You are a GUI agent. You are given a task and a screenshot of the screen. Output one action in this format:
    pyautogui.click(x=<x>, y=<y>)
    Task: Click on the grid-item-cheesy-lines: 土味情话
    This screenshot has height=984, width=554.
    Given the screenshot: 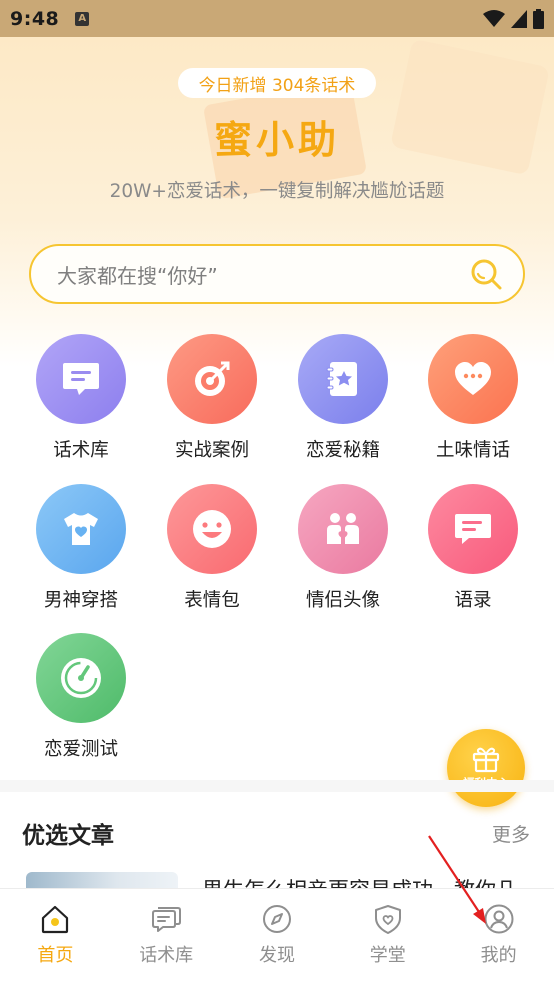 What is the action you would take?
    pyautogui.click(x=473, y=398)
    